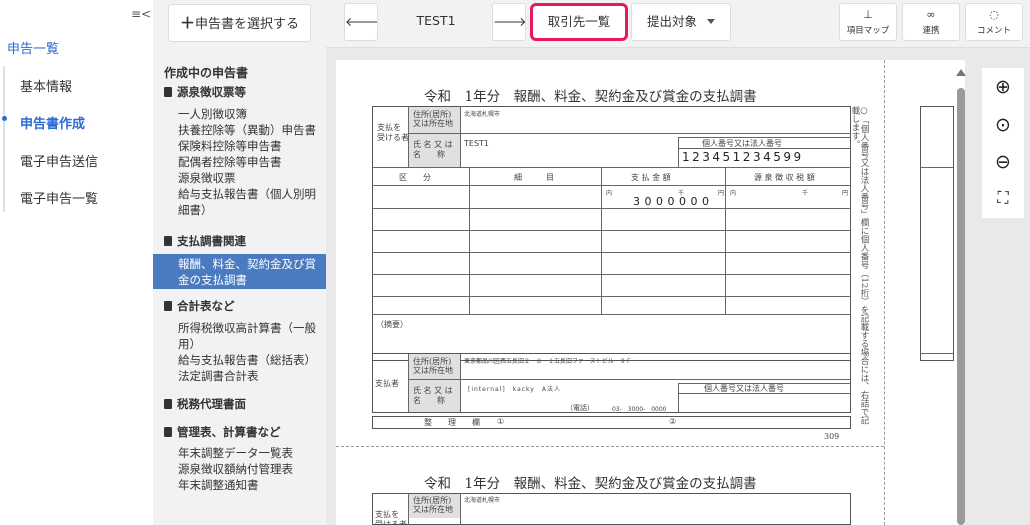 The image size is (1030, 525). Describe the element at coordinates (639, 408) in the screenshot. I see `phone-value: 03- 3000- 0000` at that location.